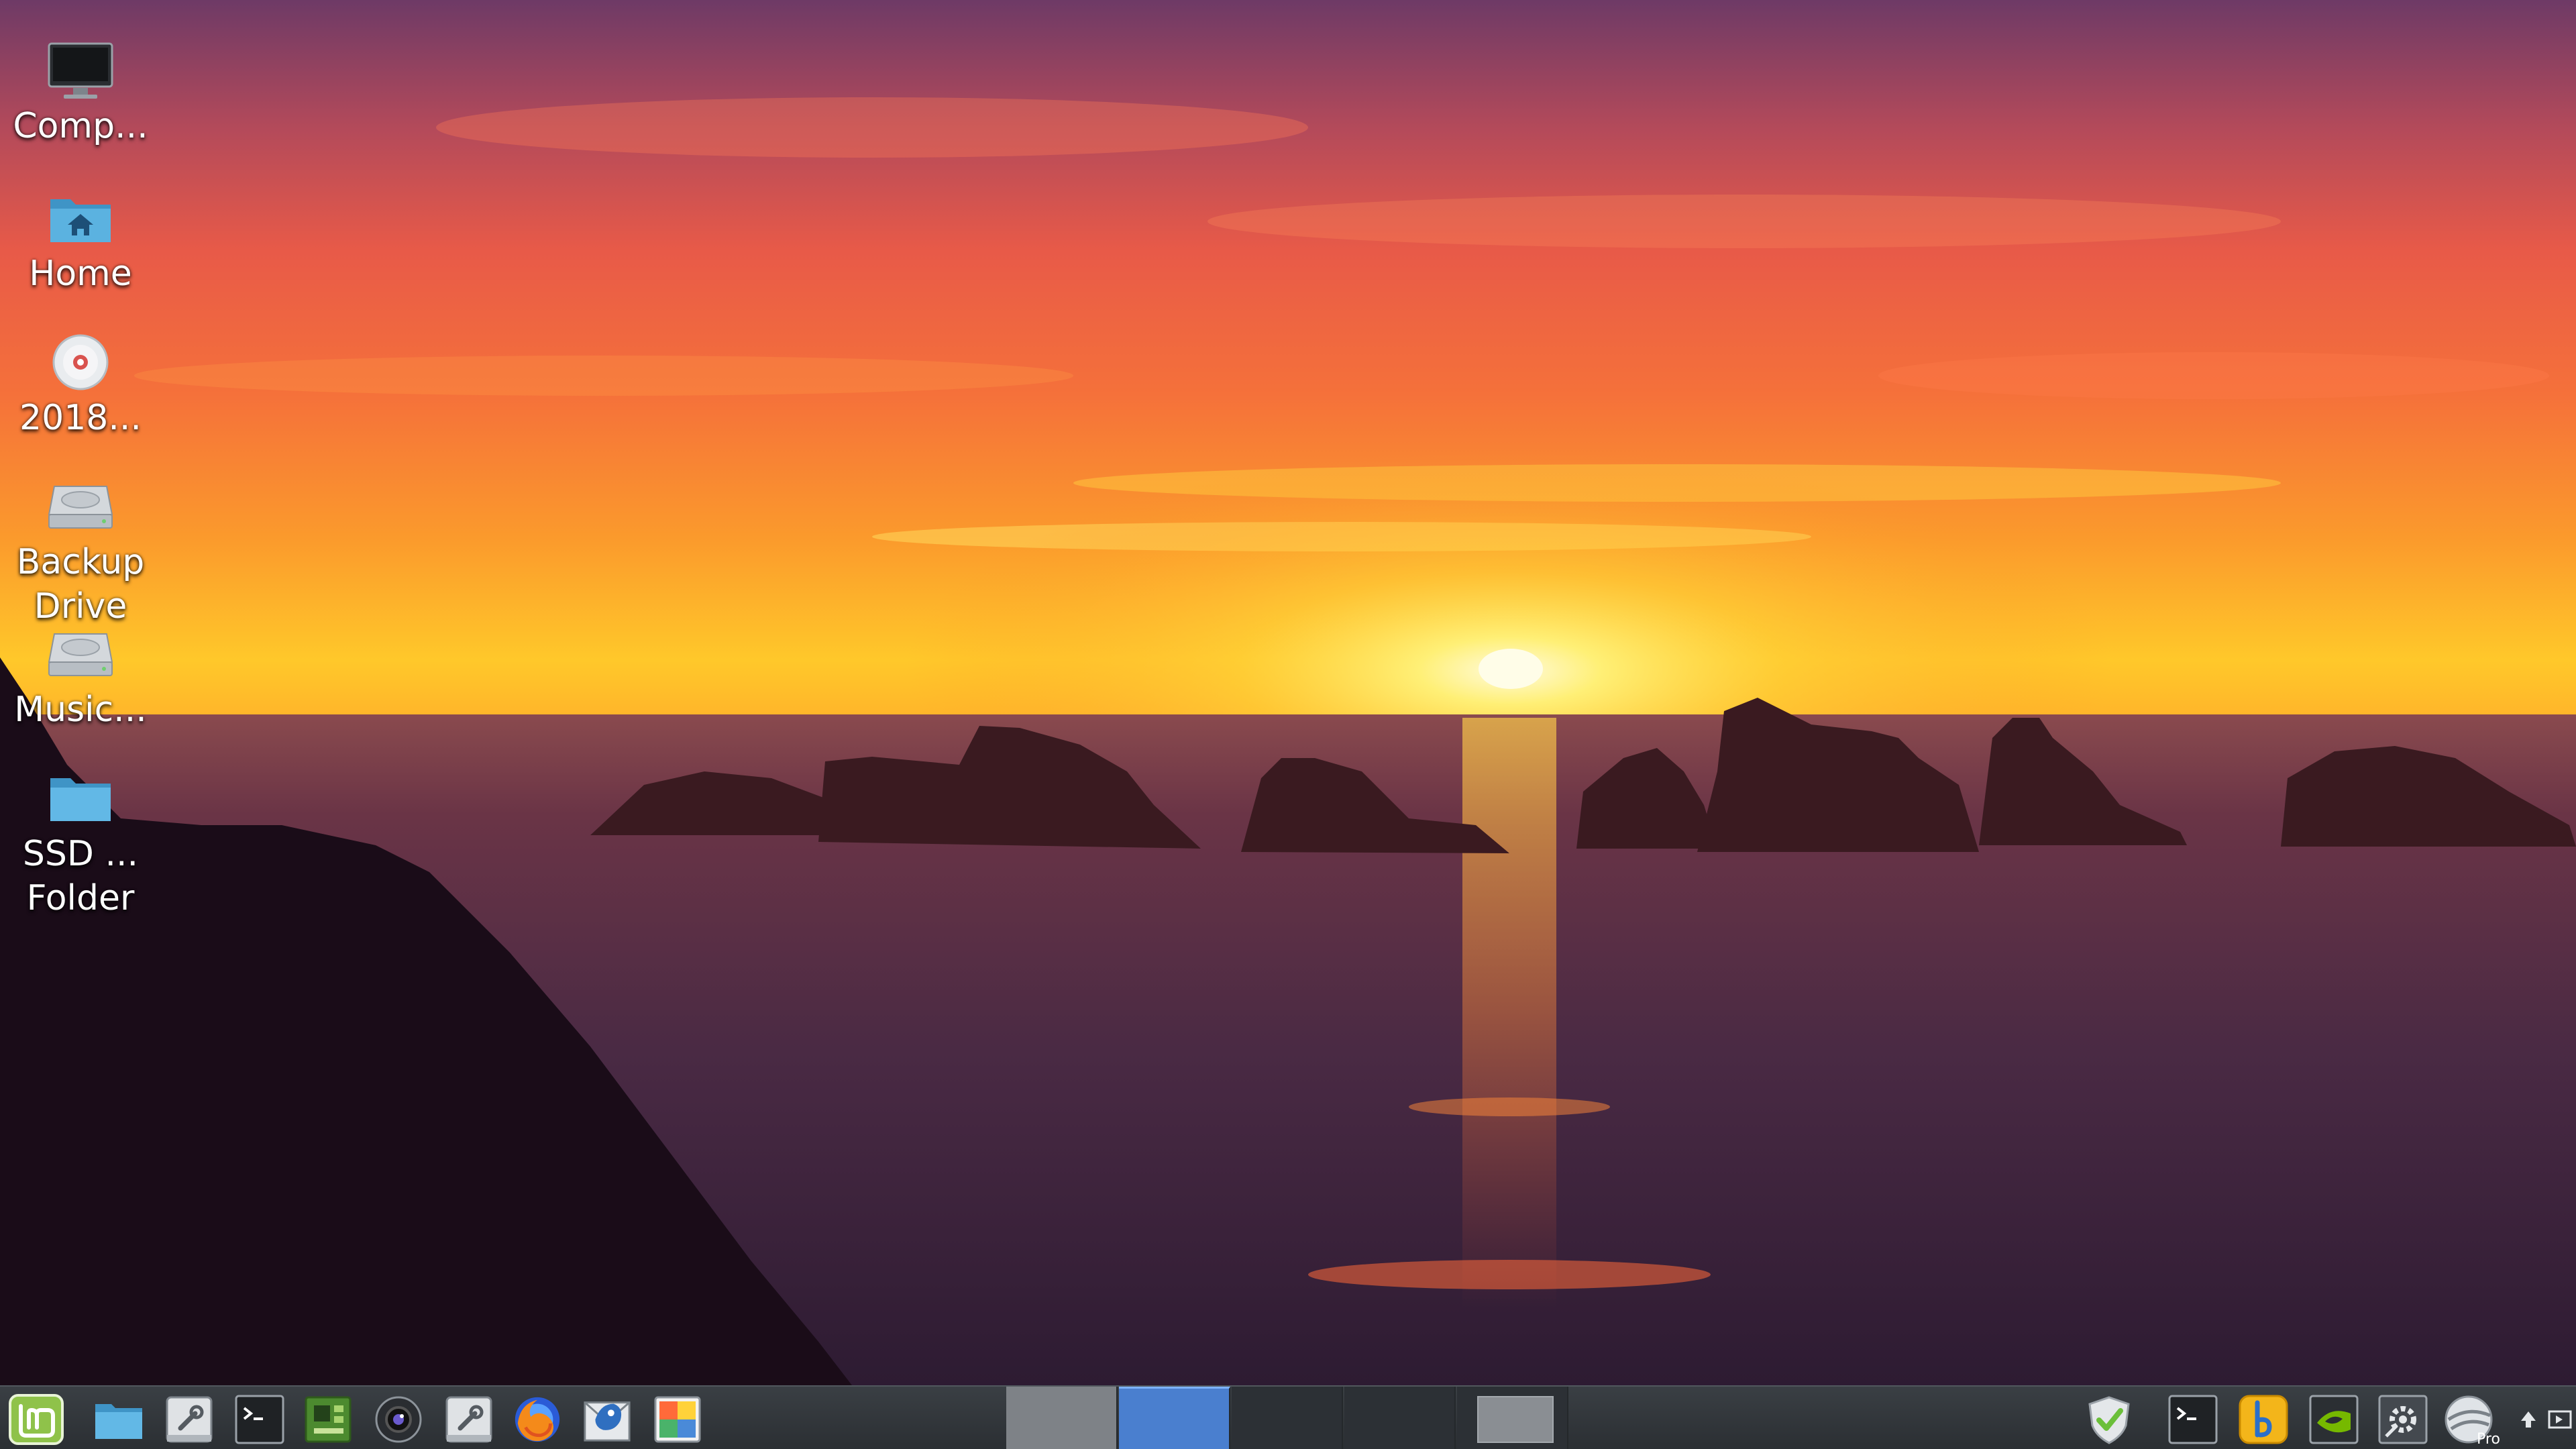 Image resolution: width=2576 pixels, height=1449 pixels. What do you see at coordinates (80, 220) in the screenshot?
I see `home-folder-icon` at bounding box center [80, 220].